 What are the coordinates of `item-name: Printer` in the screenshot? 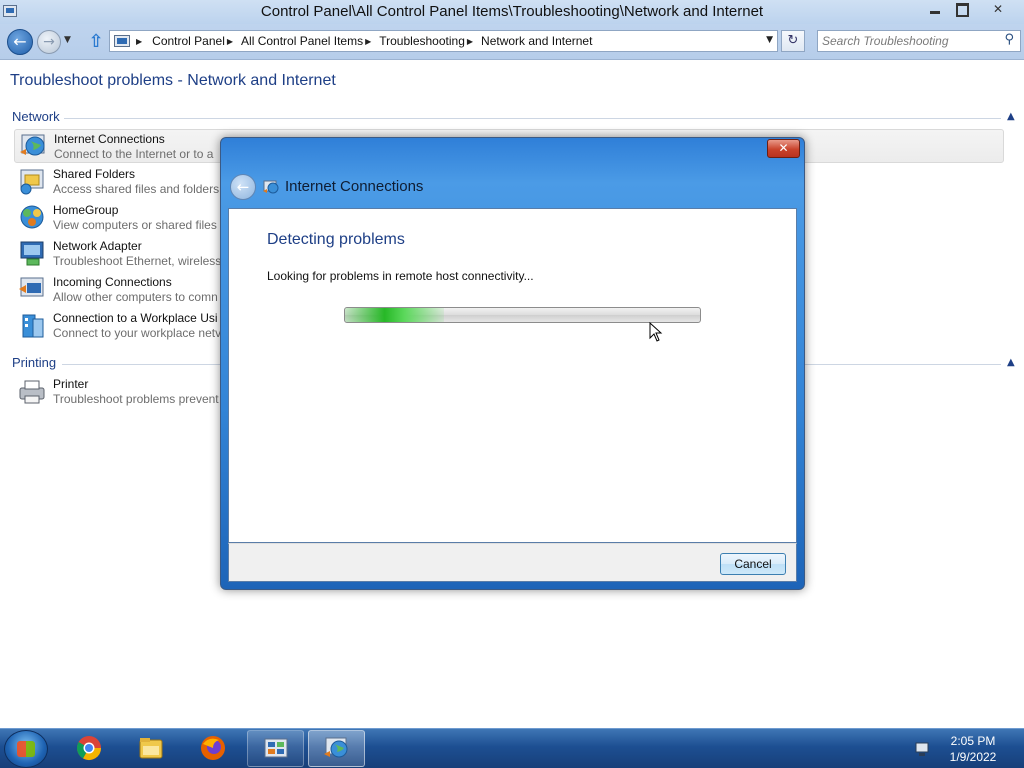 It's located at (71, 384).